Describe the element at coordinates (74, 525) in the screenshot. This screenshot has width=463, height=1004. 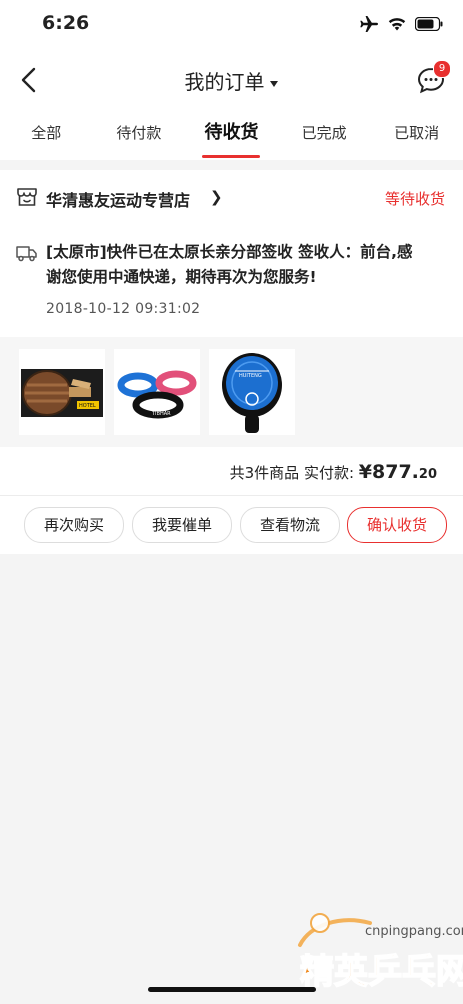
I see `buy-again-button: 再次购买` at that location.